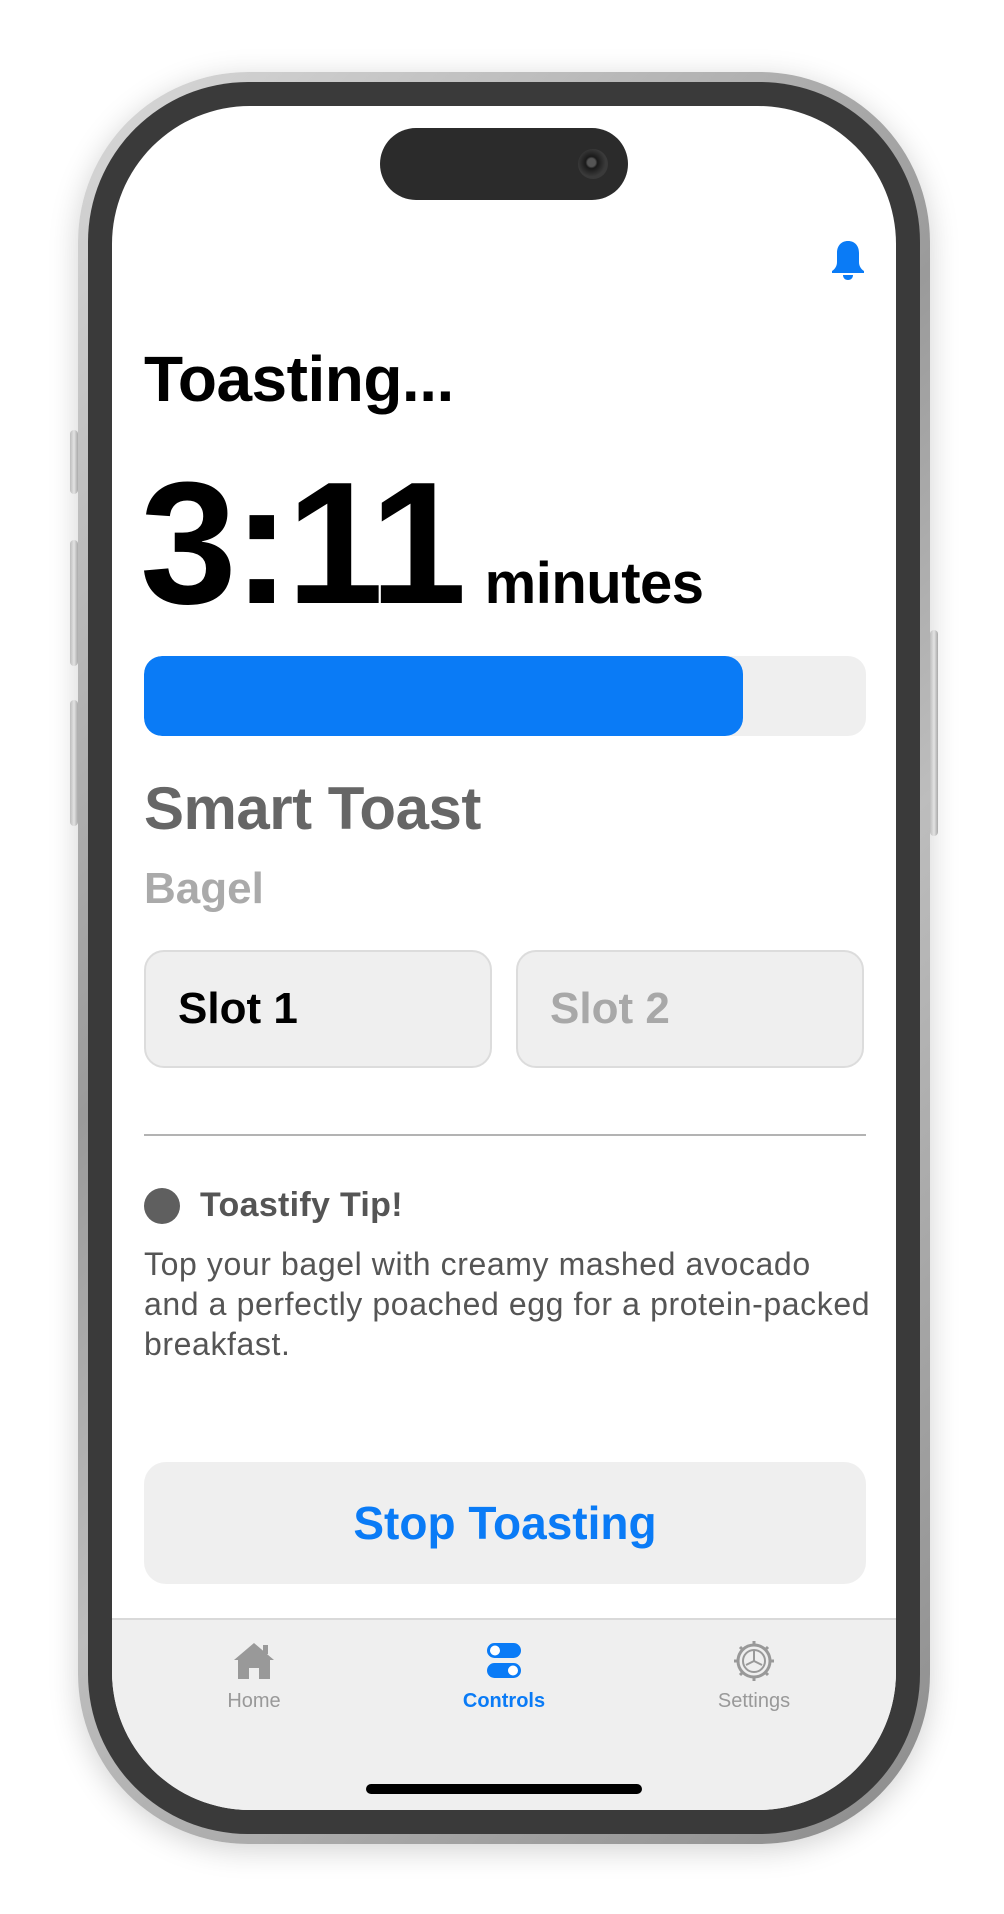 The image size is (1004, 1914). Describe the element at coordinates (74, 603) in the screenshot. I see `volume-up-button` at that location.